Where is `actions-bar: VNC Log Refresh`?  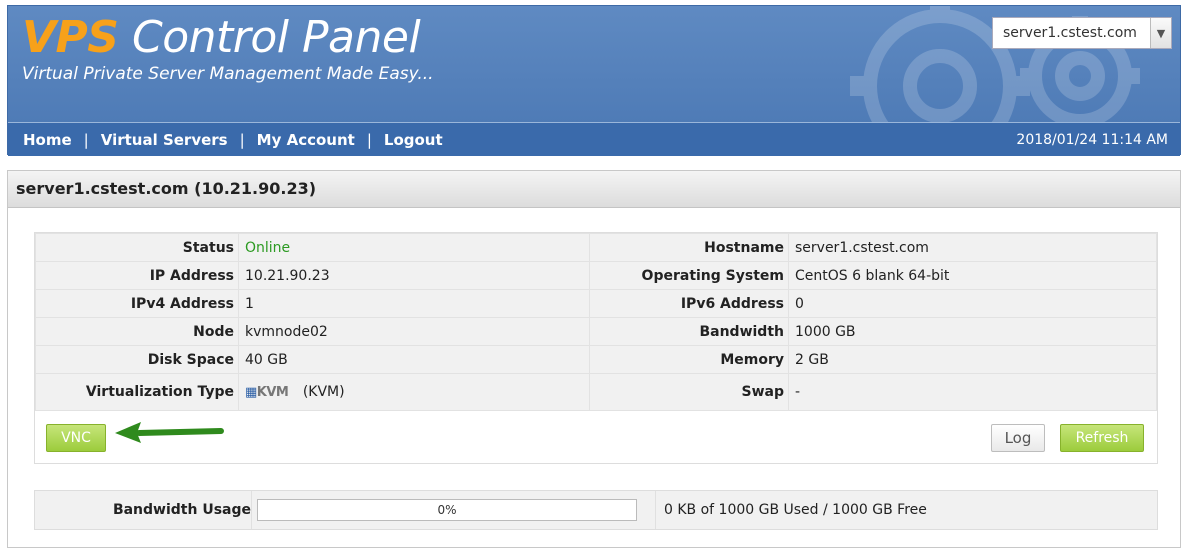
actions-bar: VNC Log Refresh is located at coordinates (596, 437).